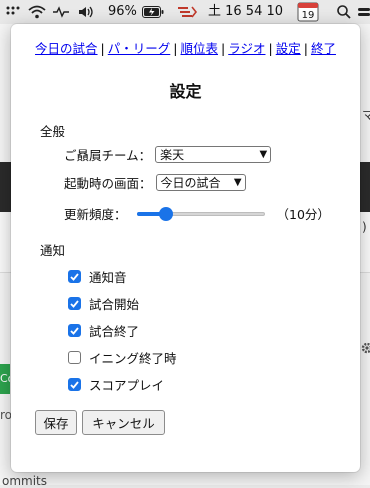 The width and height of the screenshot is (370, 488). I want to click on calendar-icon: 19, so click(308, 12).